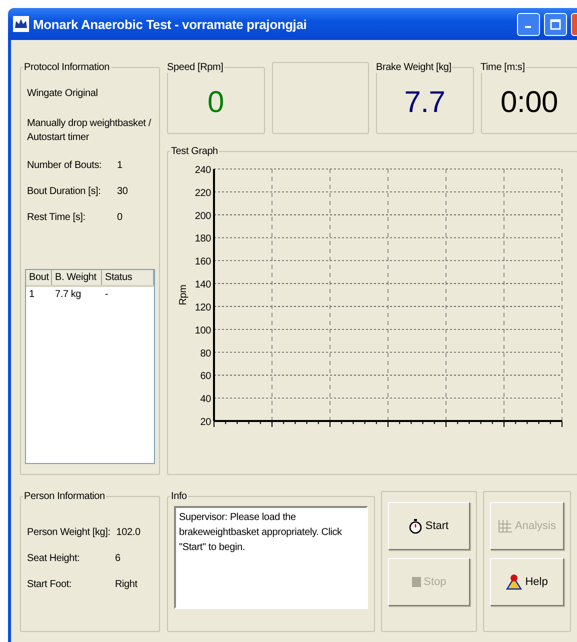 The width and height of the screenshot is (577, 642). What do you see at coordinates (129, 532) in the screenshot?
I see `field-value: 102.0` at bounding box center [129, 532].